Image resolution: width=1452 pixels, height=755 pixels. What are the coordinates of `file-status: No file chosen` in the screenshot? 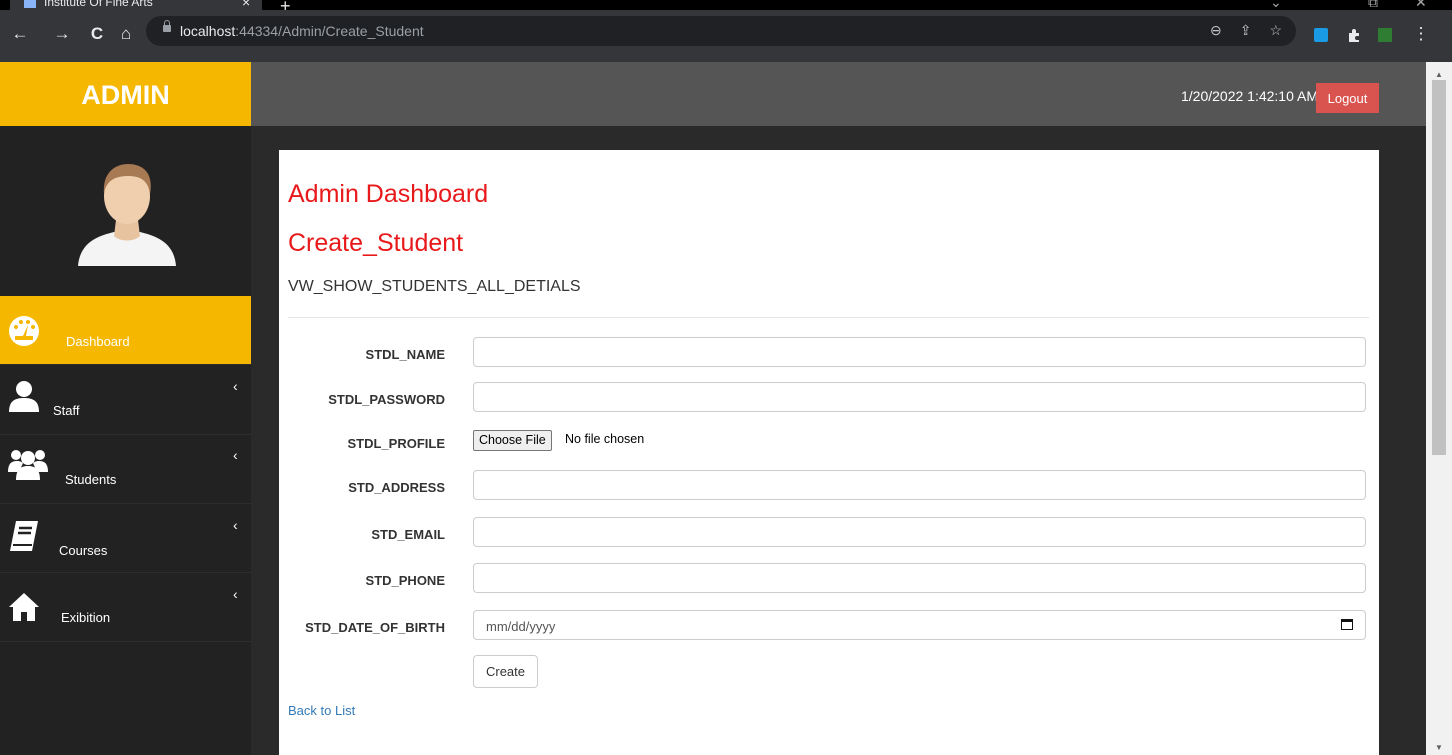 It's located at (605, 439).